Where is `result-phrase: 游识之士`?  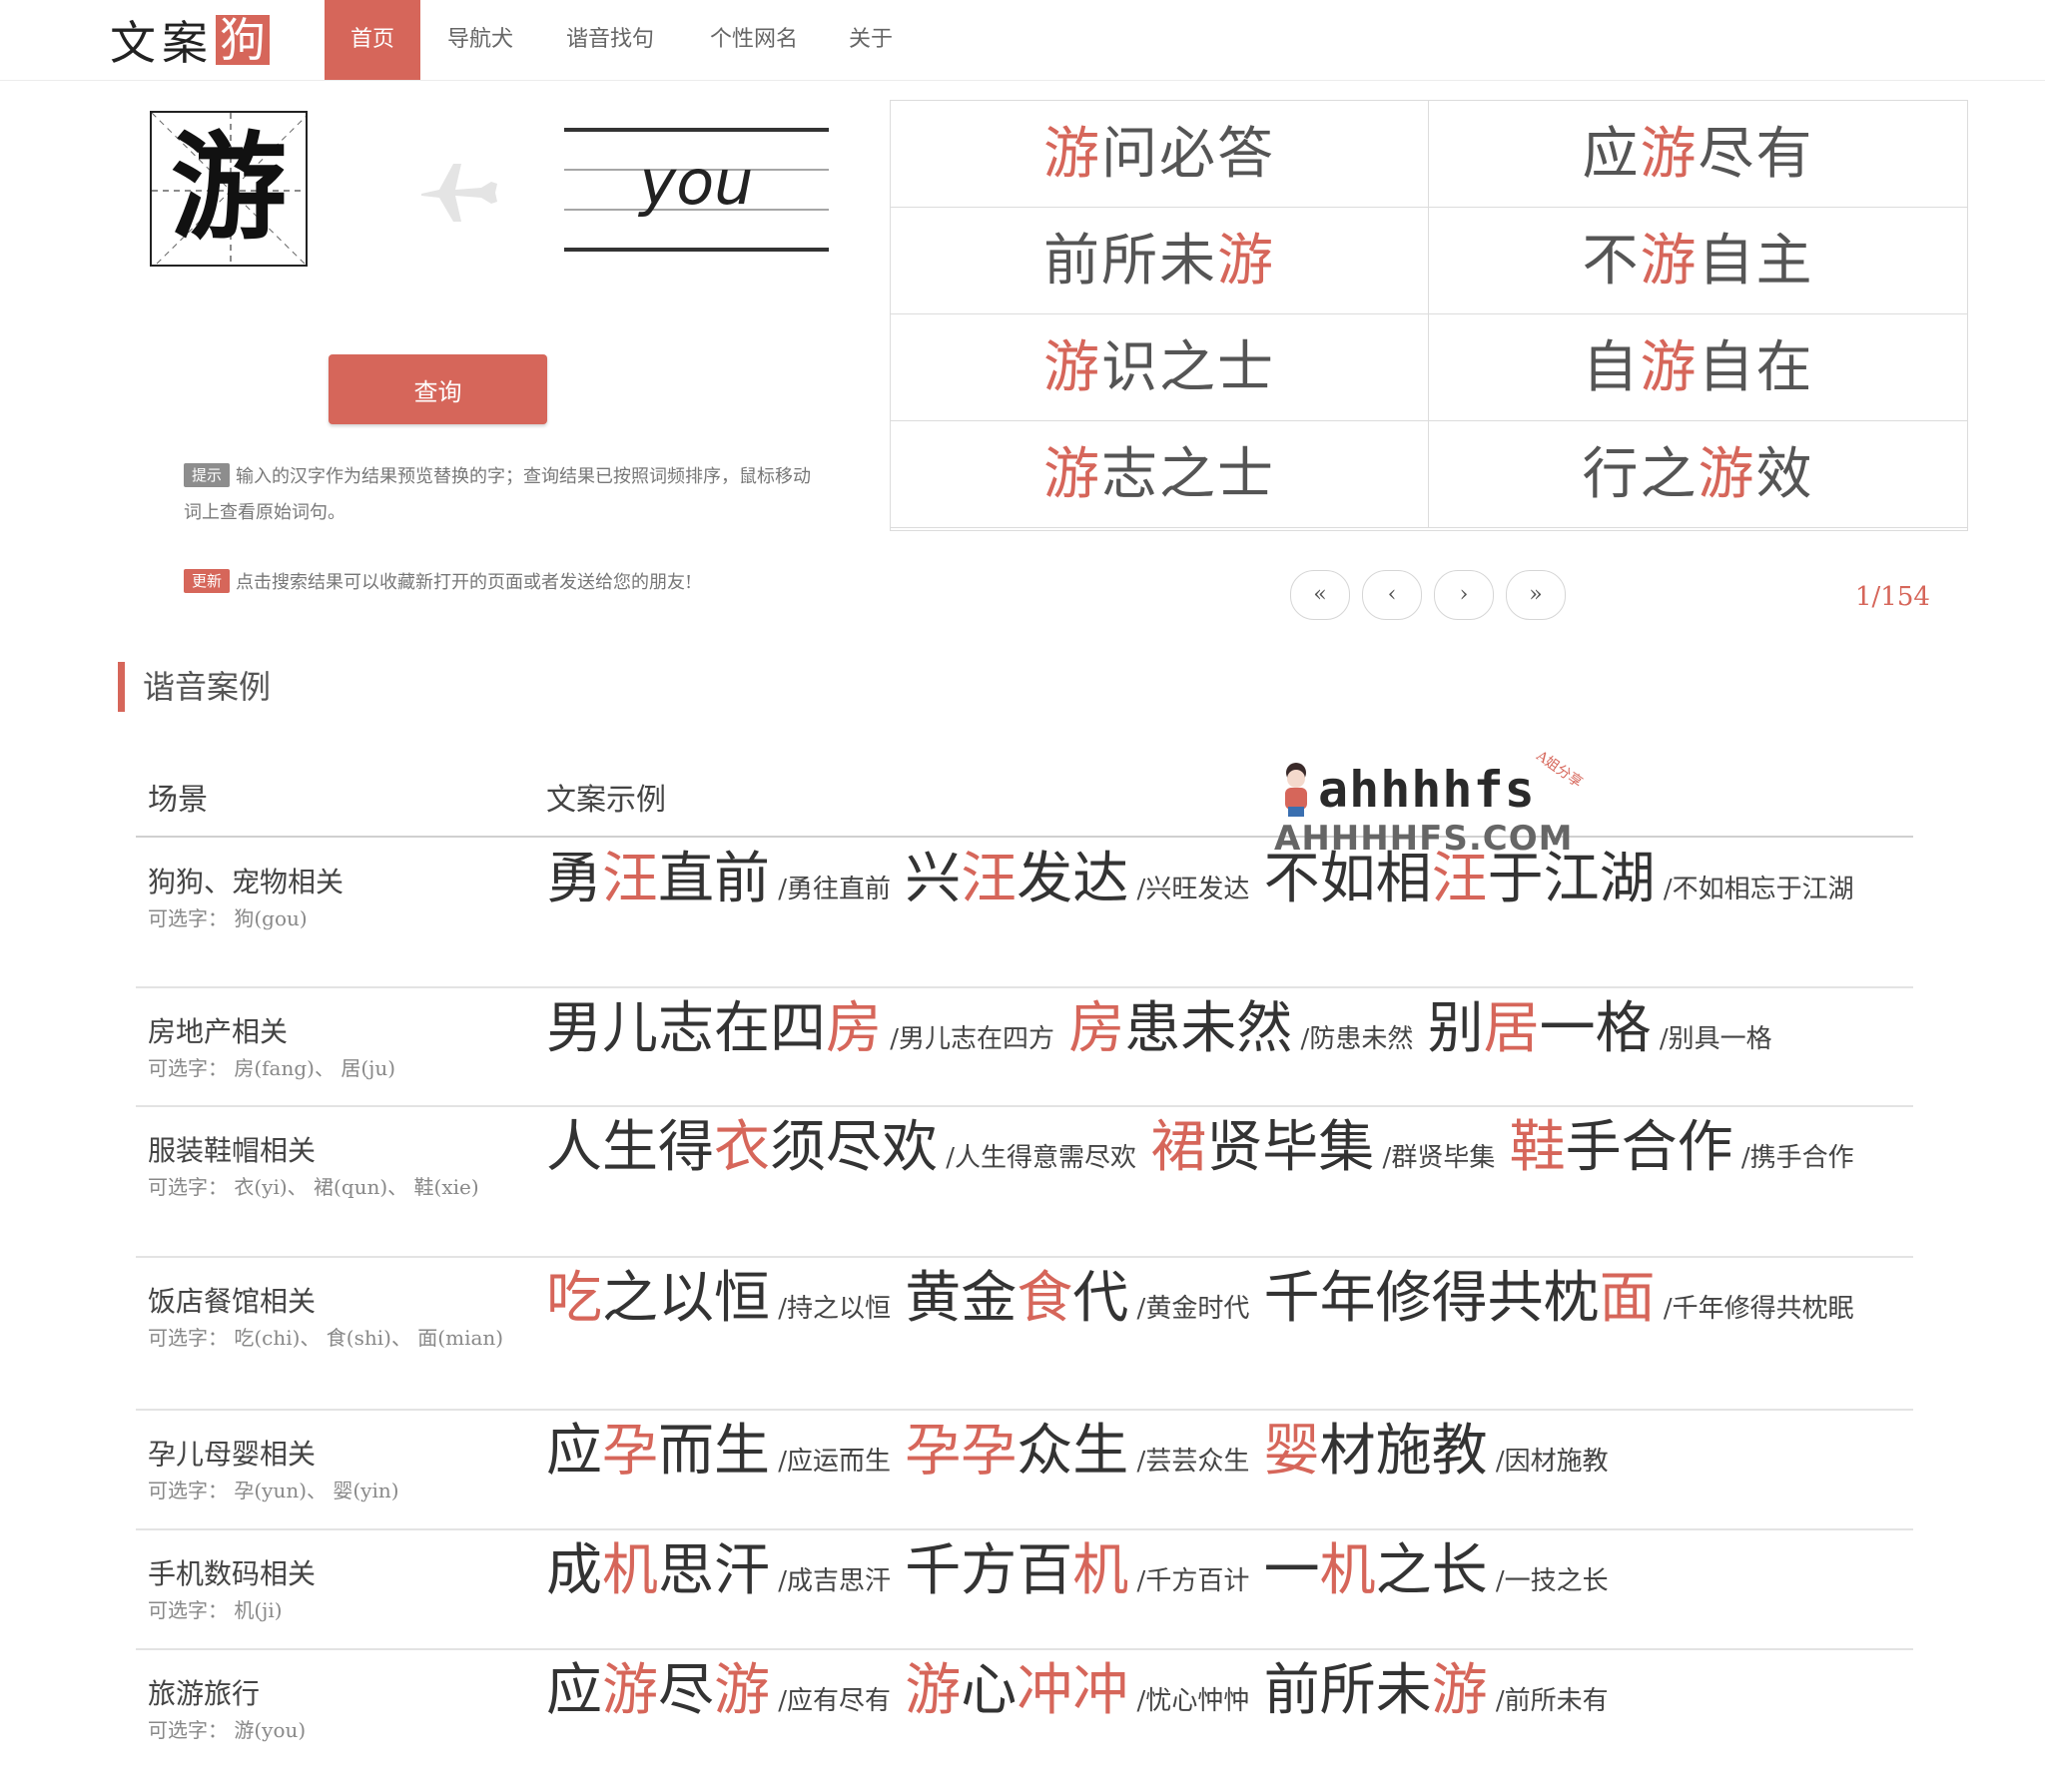 result-phrase: 游识之士 is located at coordinates (1160, 367).